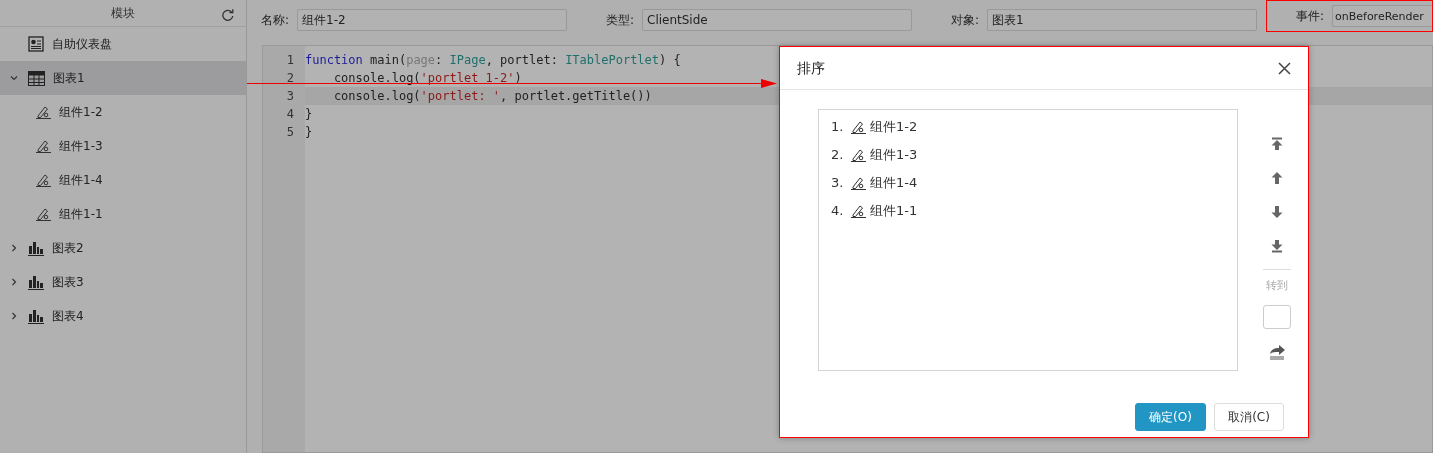 The width and height of the screenshot is (1433, 453). What do you see at coordinates (123, 146) in the screenshot?
I see `tree-item: 组件1-3` at bounding box center [123, 146].